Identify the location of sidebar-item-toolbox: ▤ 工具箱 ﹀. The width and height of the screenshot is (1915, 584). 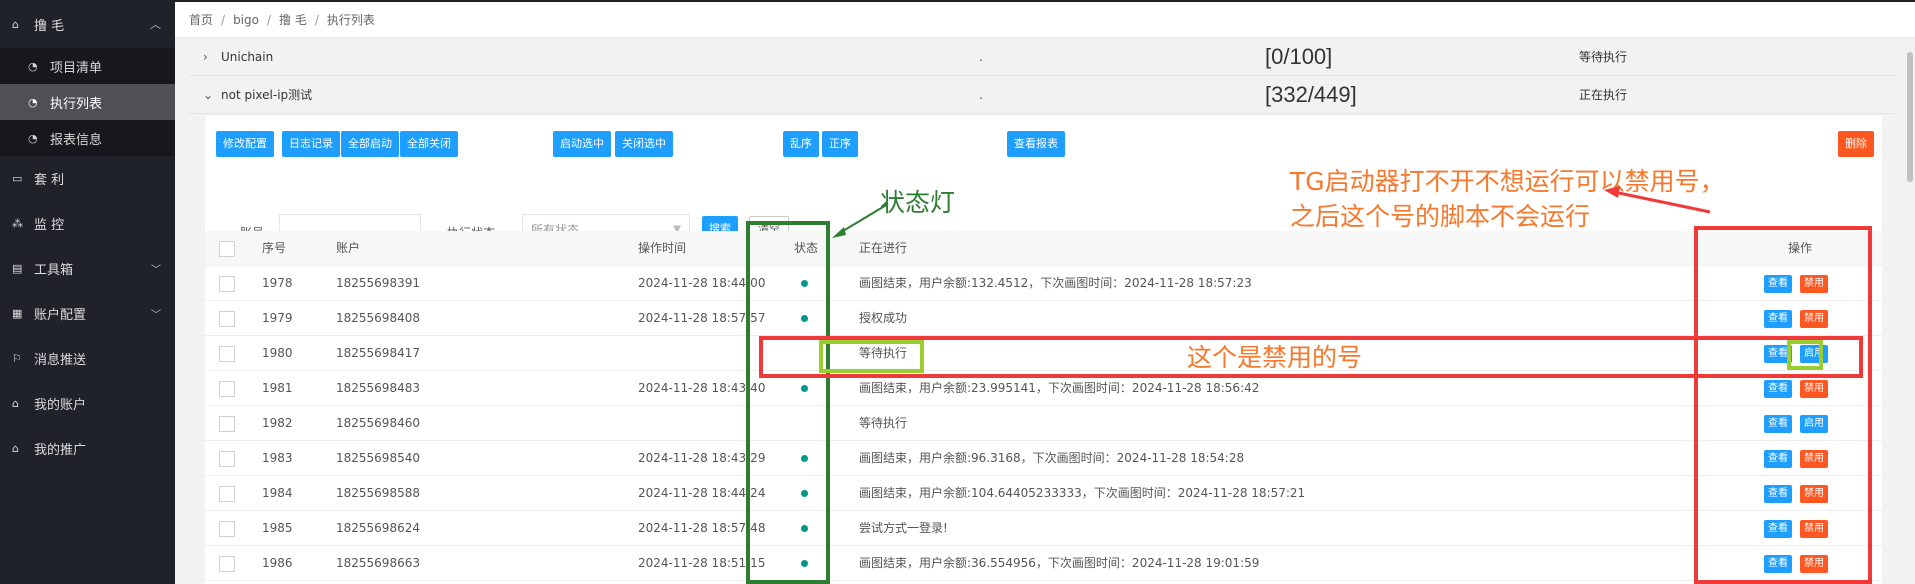
(87, 268).